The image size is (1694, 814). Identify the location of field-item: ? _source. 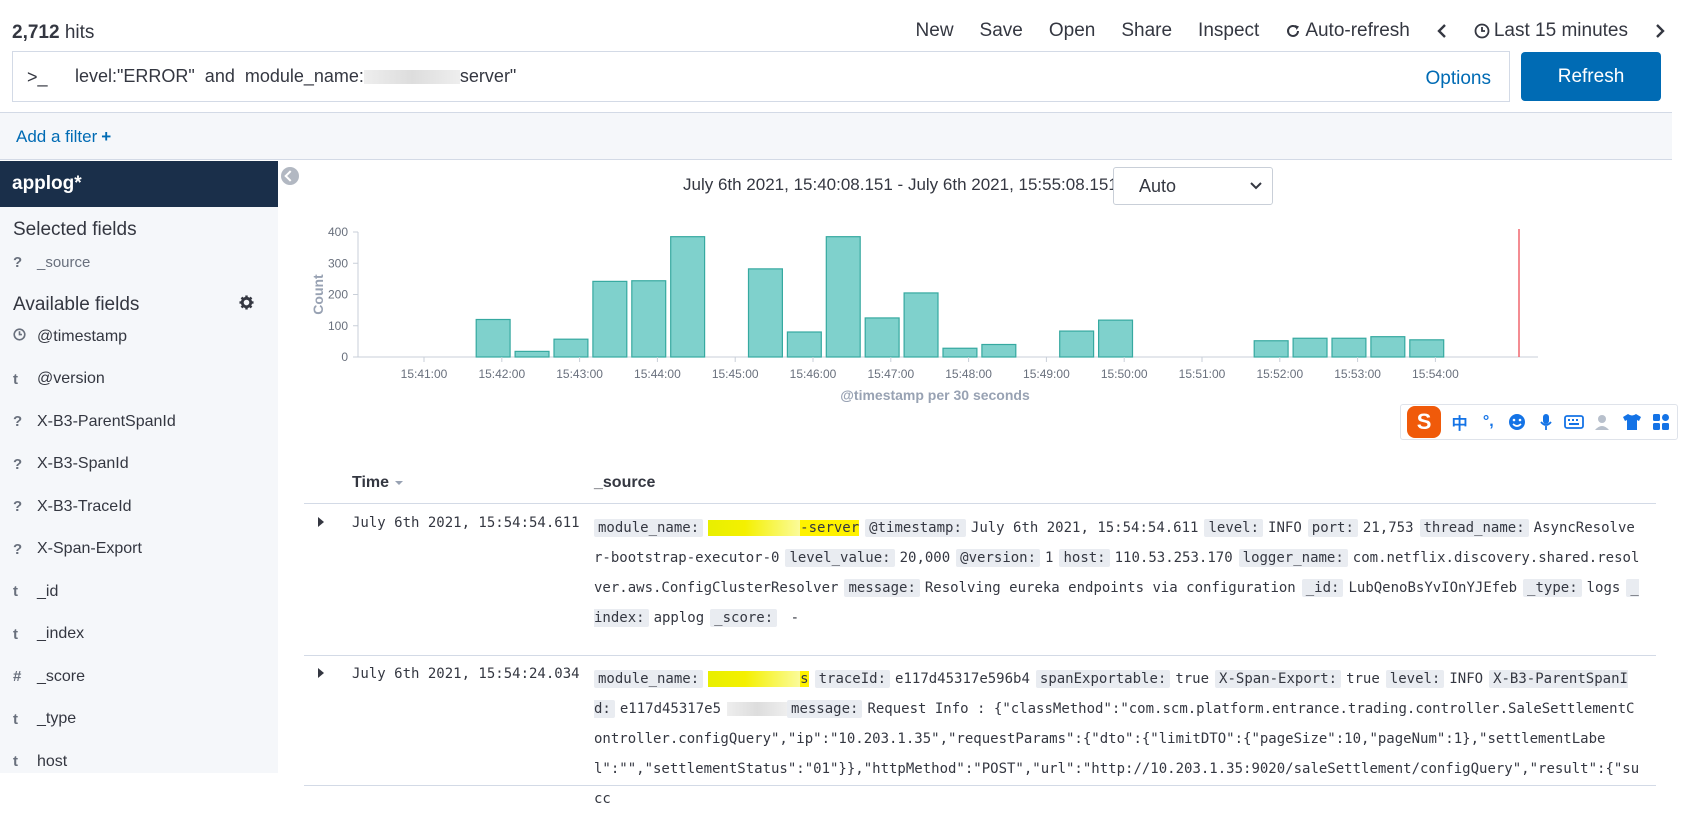
(139, 262).